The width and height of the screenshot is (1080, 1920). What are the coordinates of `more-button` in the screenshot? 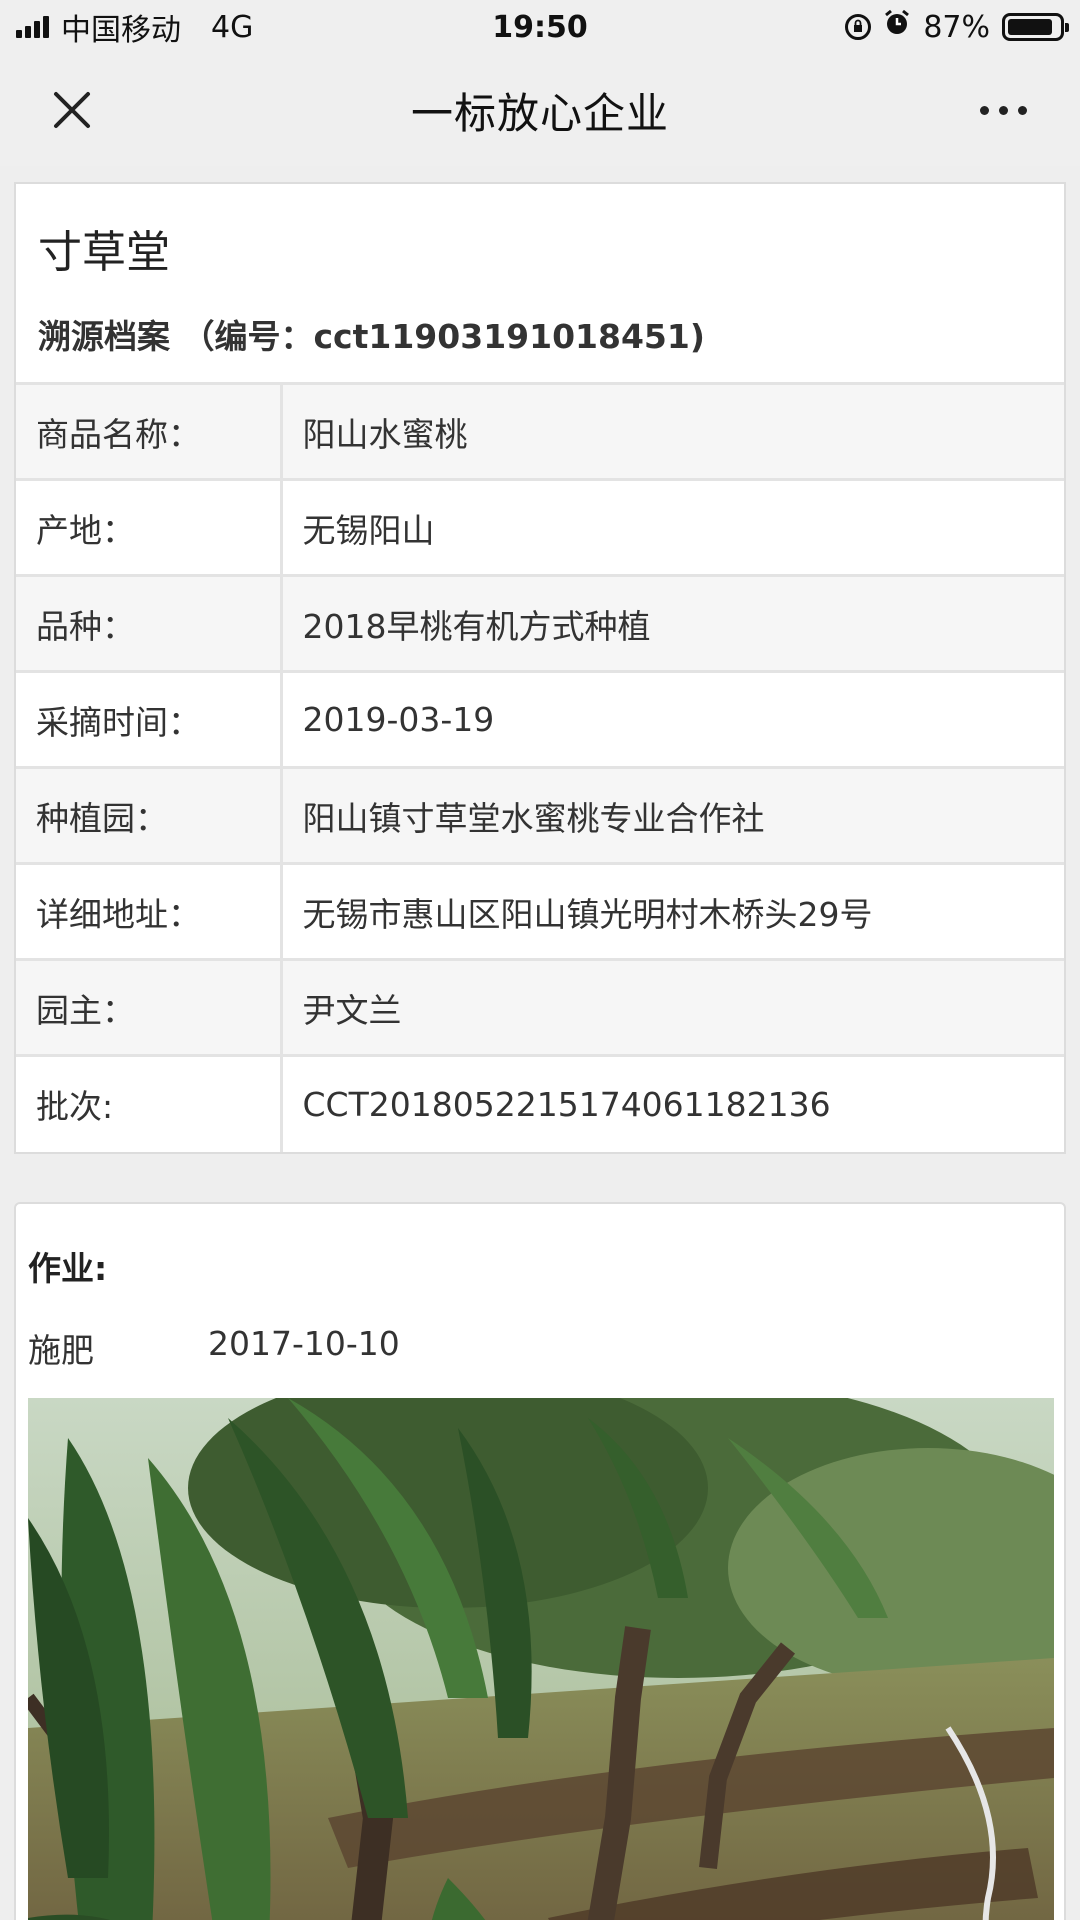 It's located at (1003, 110).